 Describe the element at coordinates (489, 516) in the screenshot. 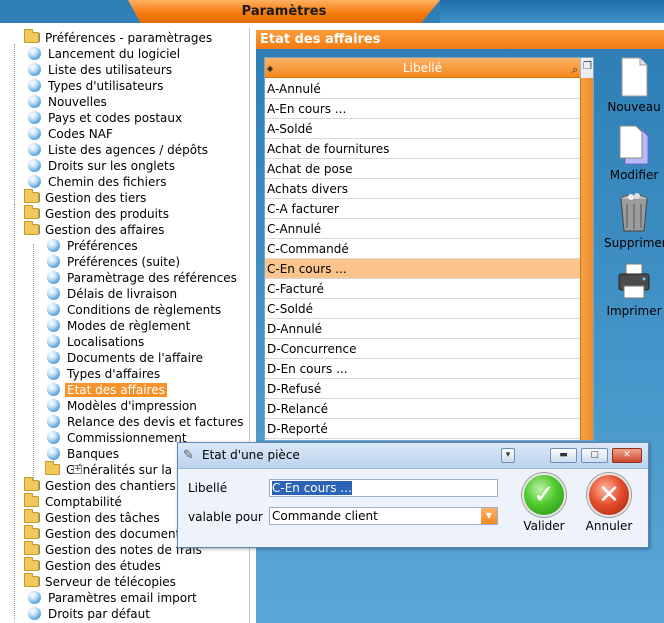

I see `chevron-down-icon: ▼` at that location.